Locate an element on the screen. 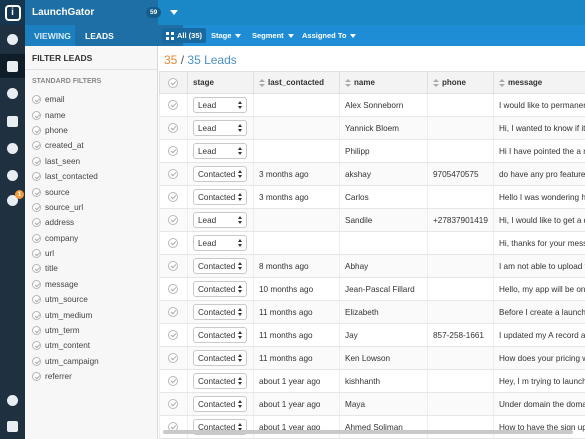 The image size is (585, 439). filter-item: source_url is located at coordinates (91, 207).